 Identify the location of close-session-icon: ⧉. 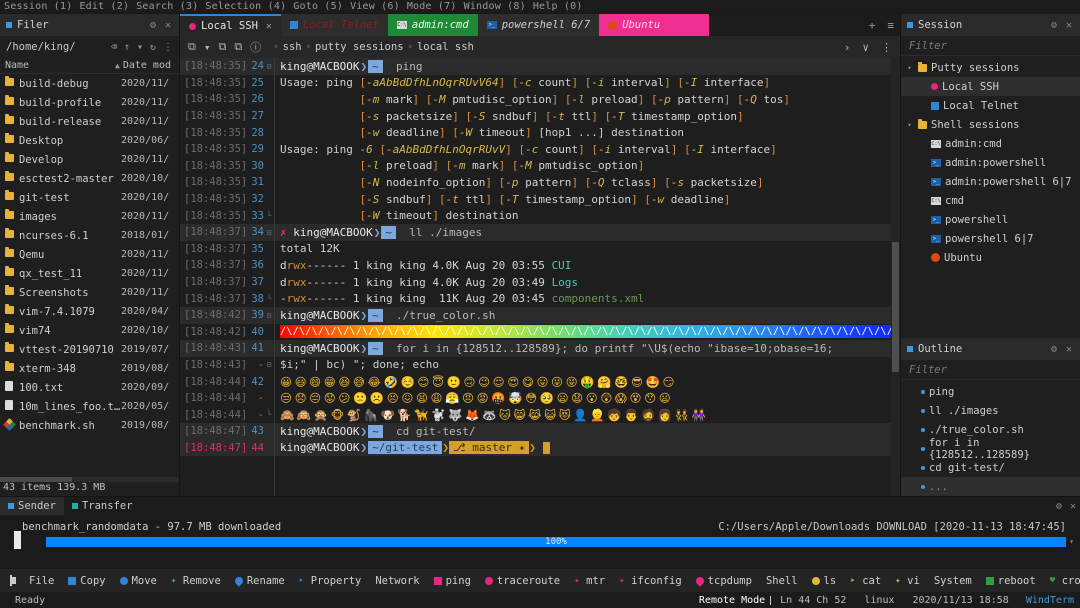
(222, 47).